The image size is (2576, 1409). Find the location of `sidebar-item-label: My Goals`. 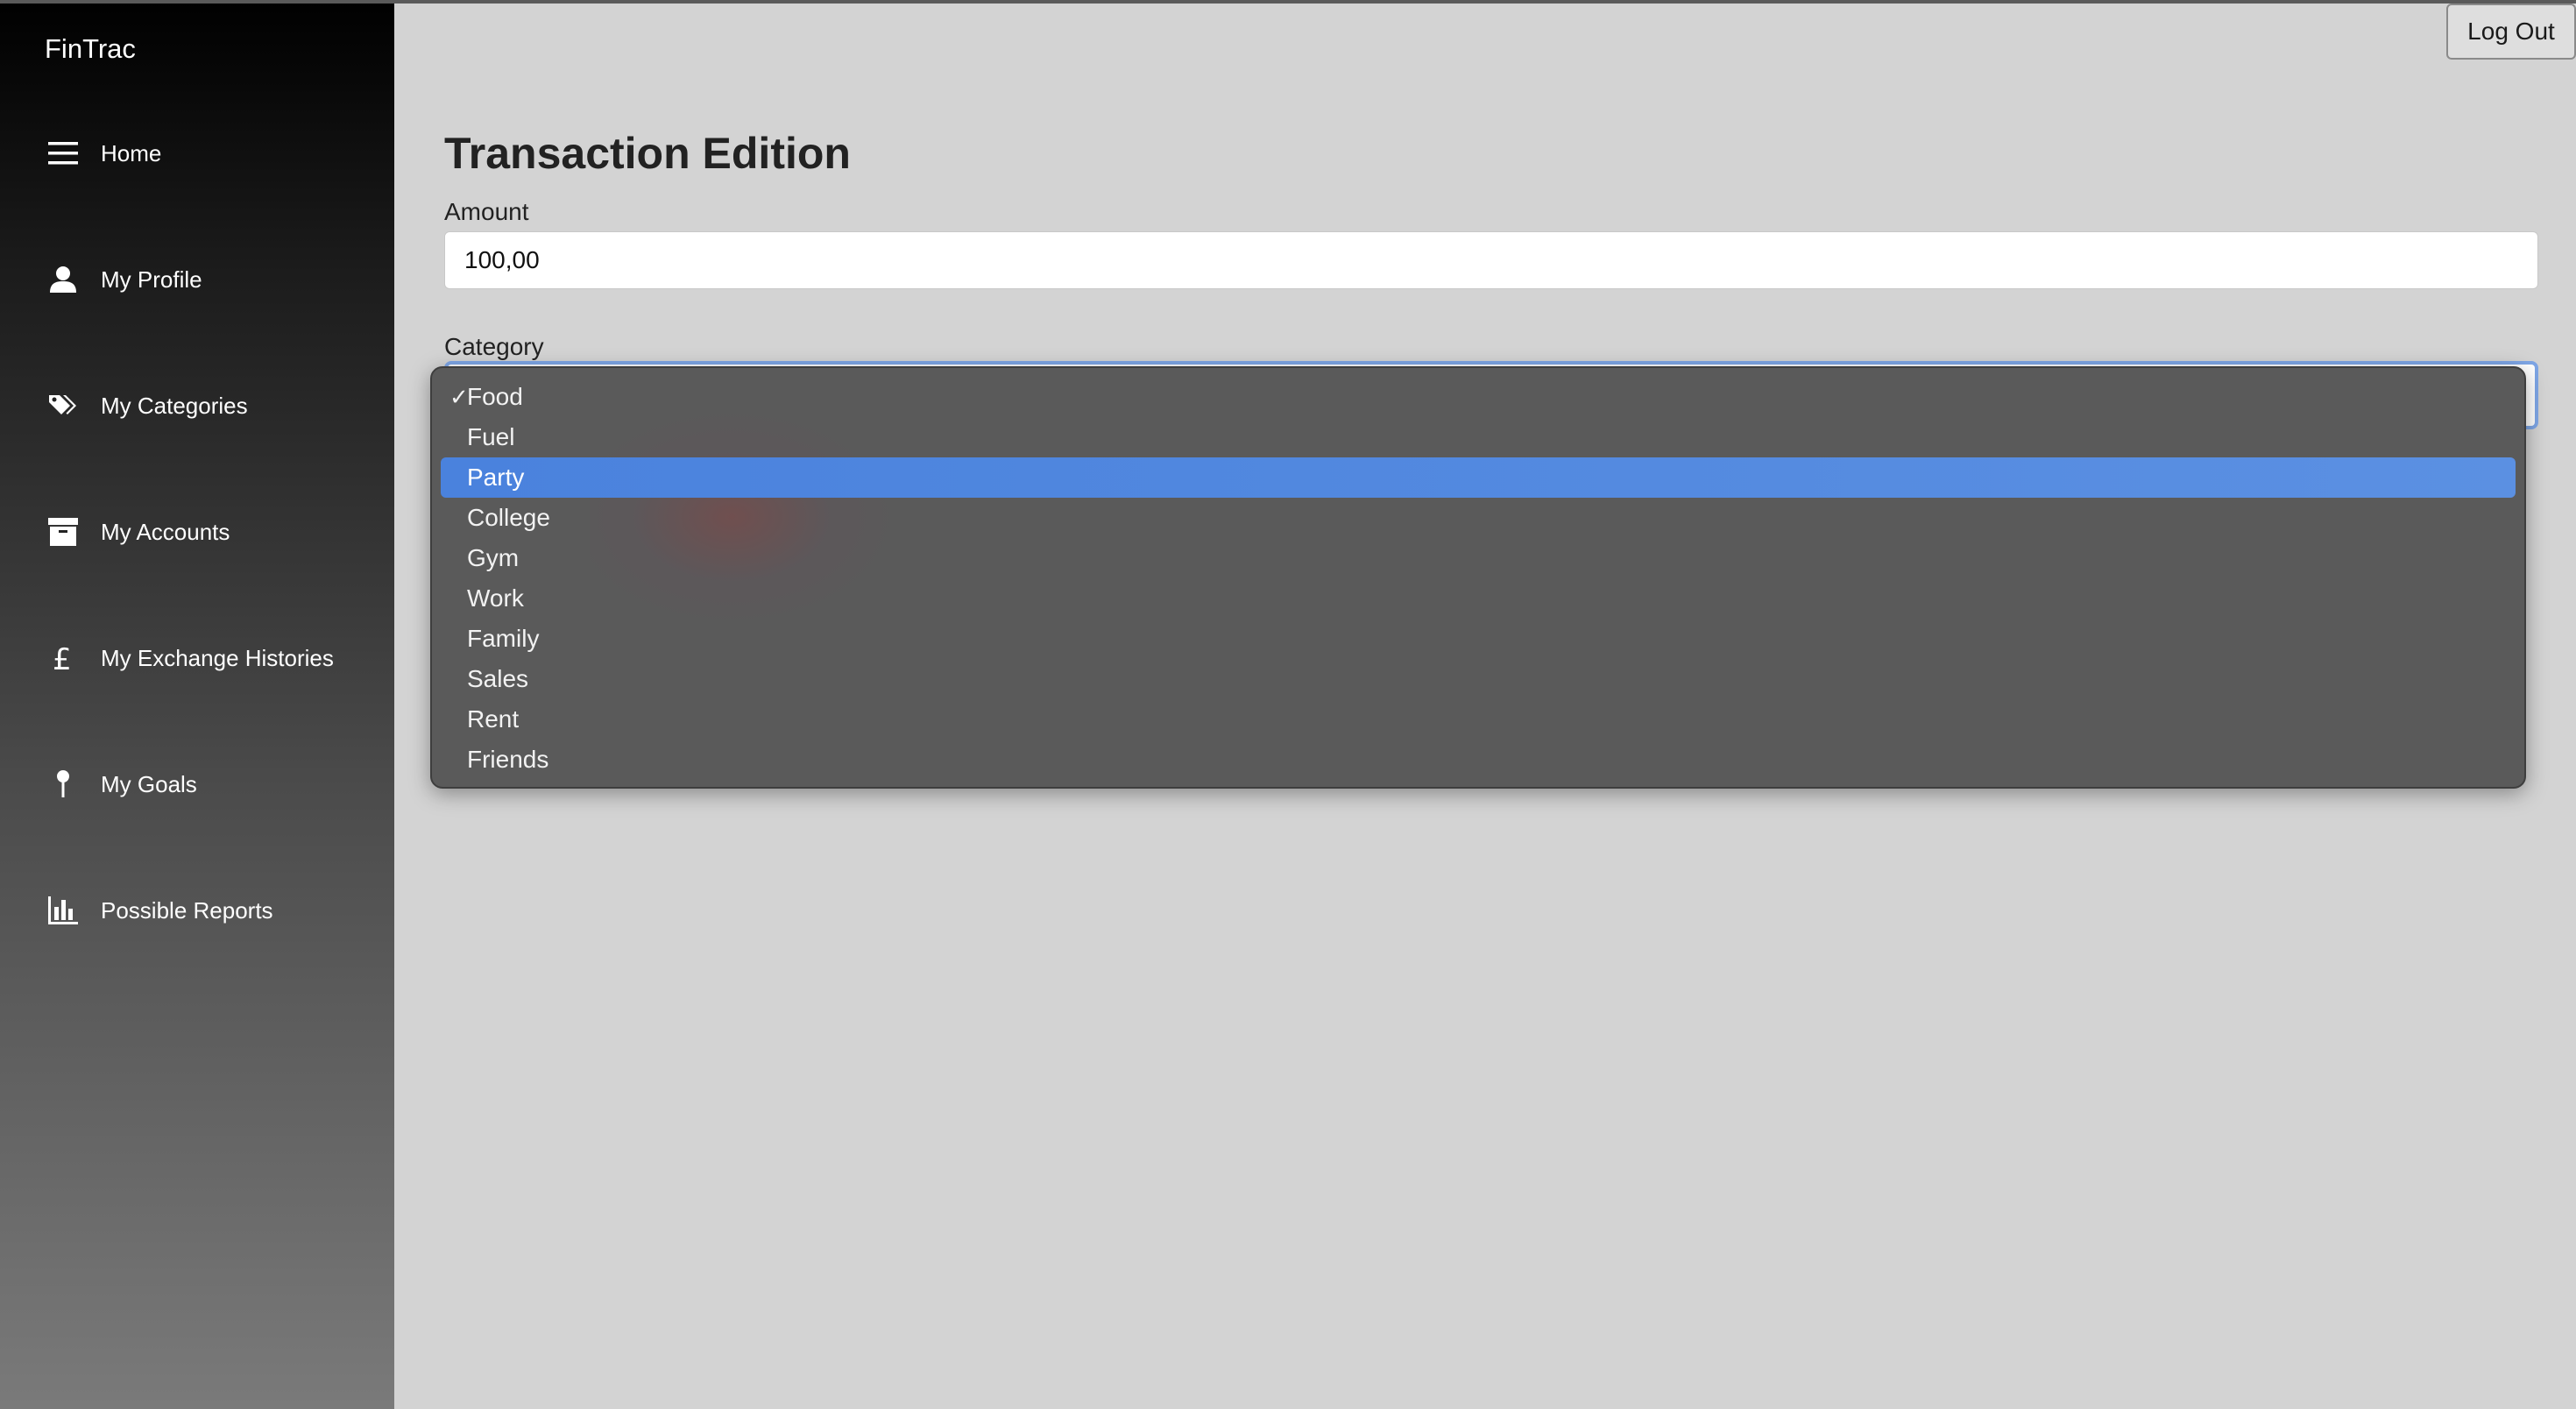

sidebar-item-label: My Goals is located at coordinates (149, 783).